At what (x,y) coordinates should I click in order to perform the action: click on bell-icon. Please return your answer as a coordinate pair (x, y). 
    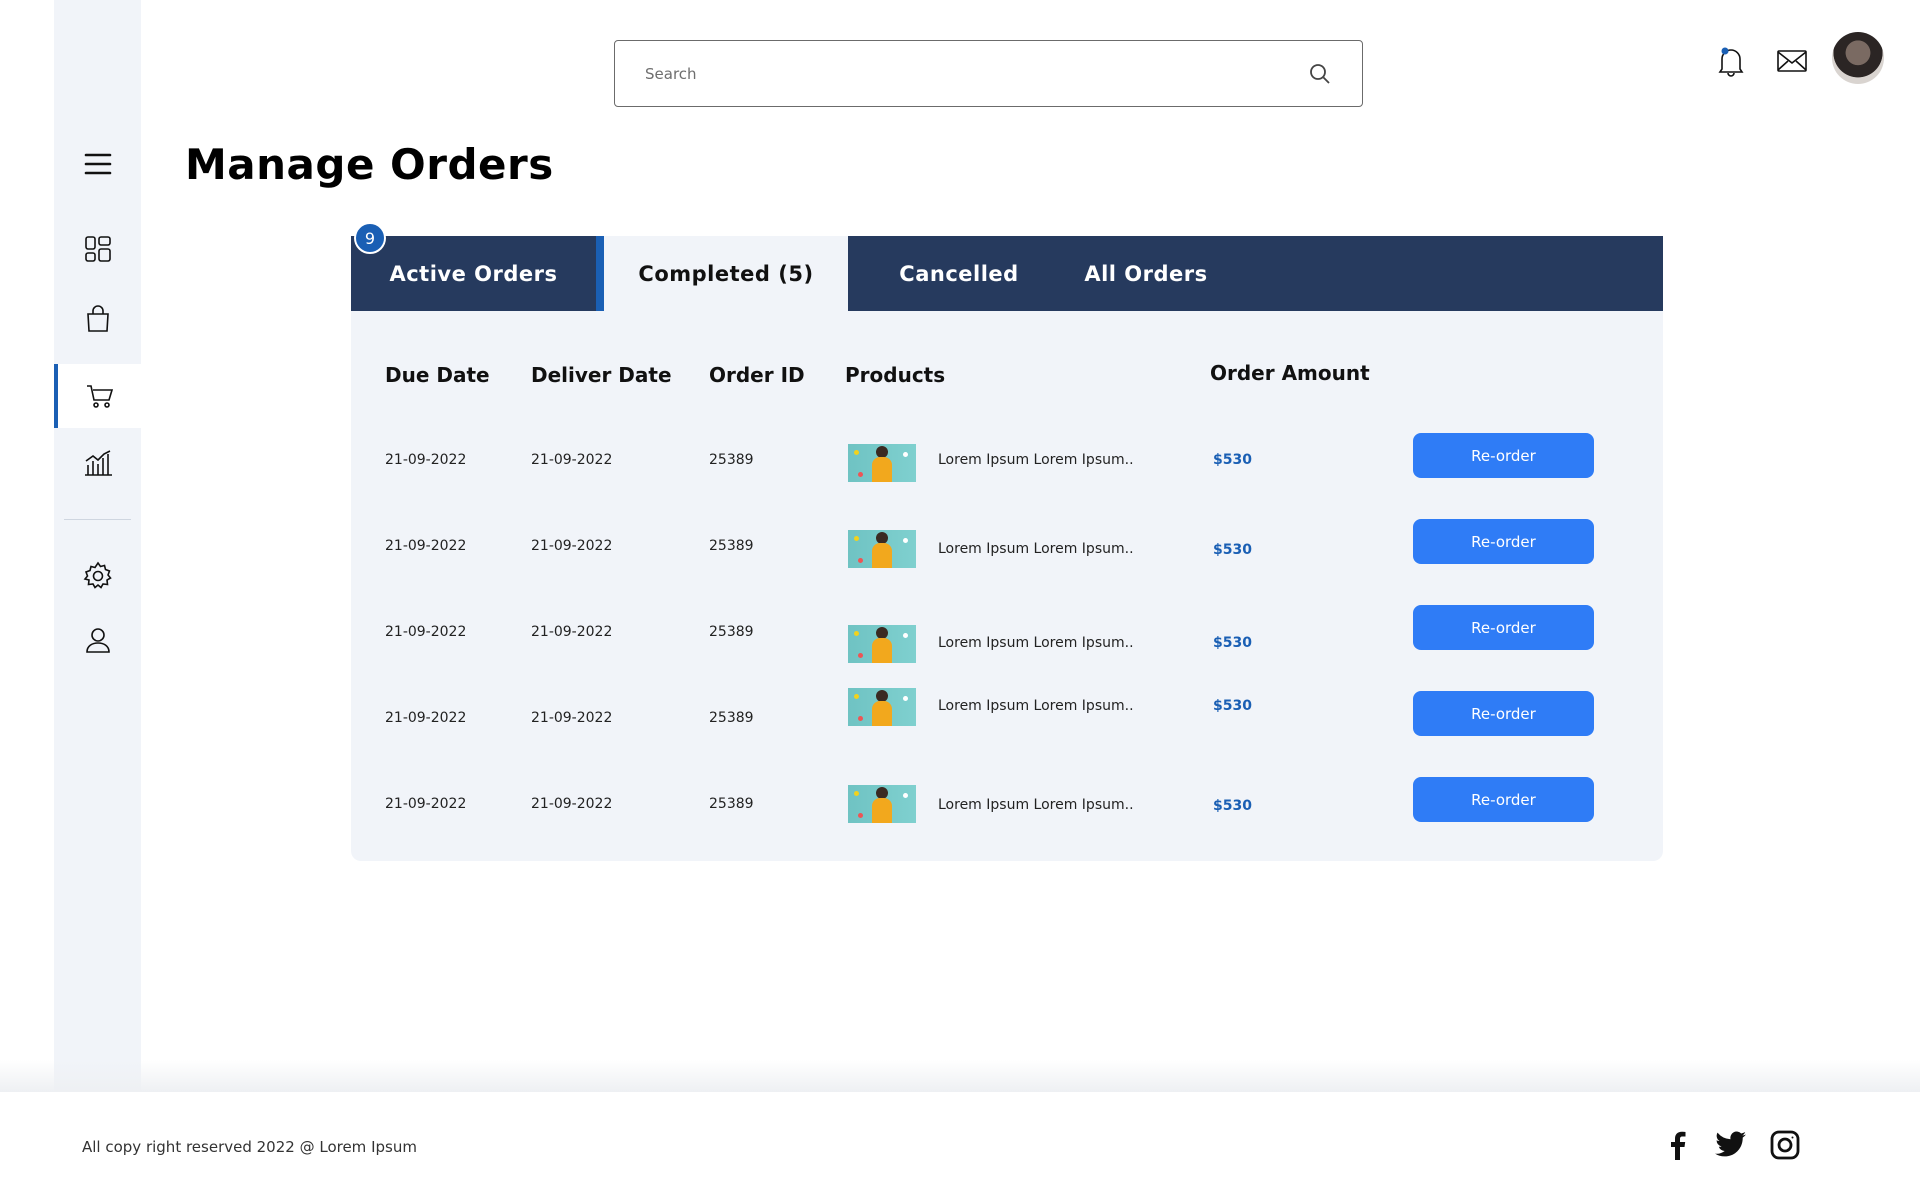
    Looking at the image, I should click on (1731, 62).